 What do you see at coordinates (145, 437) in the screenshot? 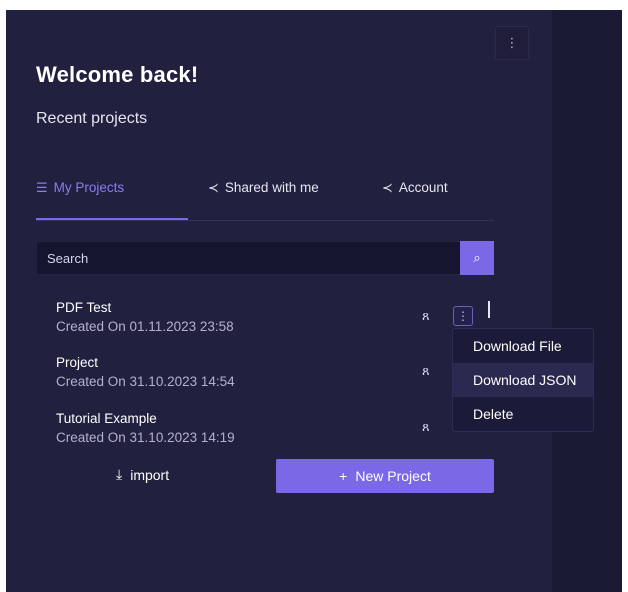
I see `project-created: Created On 31.10.2023 14:19` at bounding box center [145, 437].